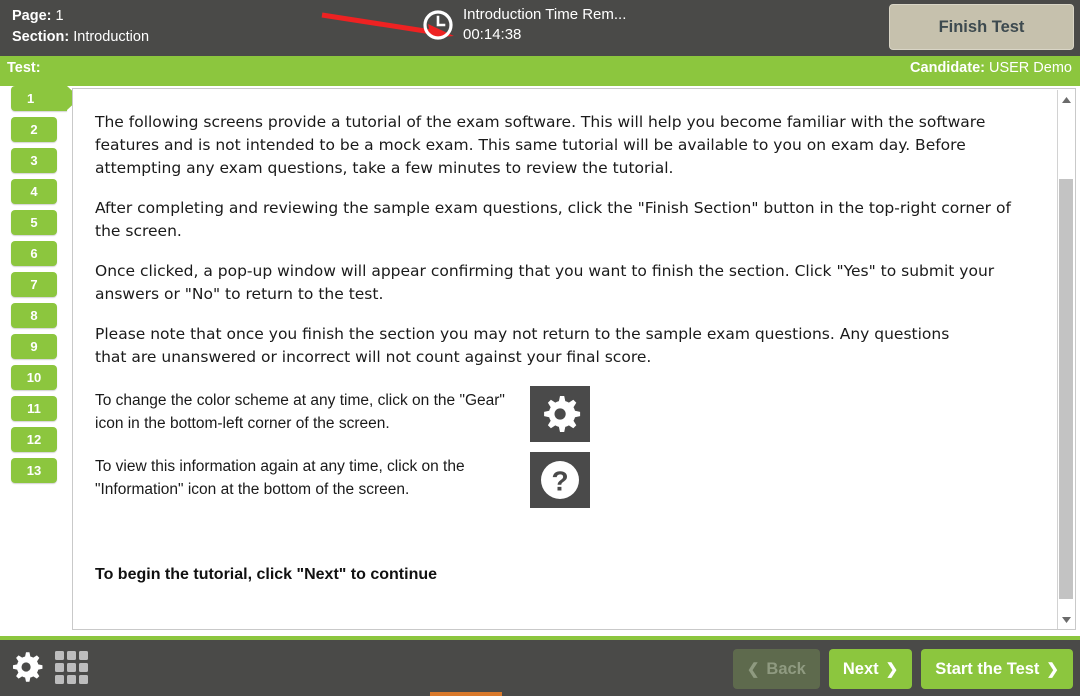 The width and height of the screenshot is (1080, 696). I want to click on question-mark-icon: ?, so click(560, 480).